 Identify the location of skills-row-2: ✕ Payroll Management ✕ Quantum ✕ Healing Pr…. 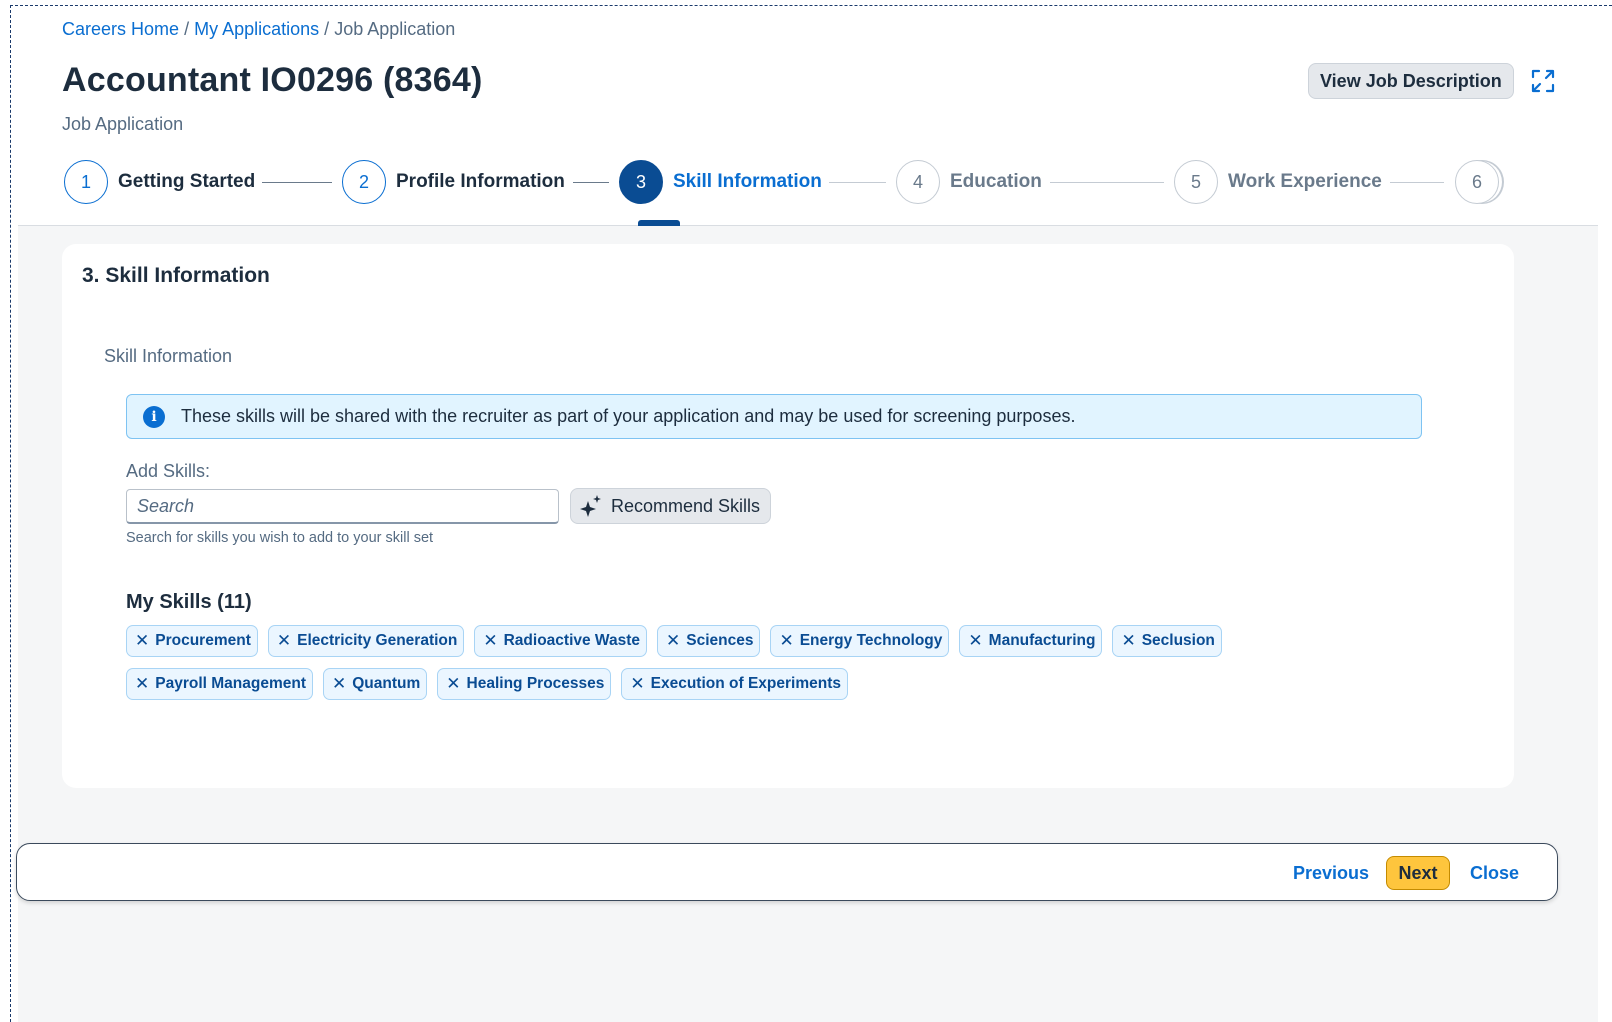
(487, 684).